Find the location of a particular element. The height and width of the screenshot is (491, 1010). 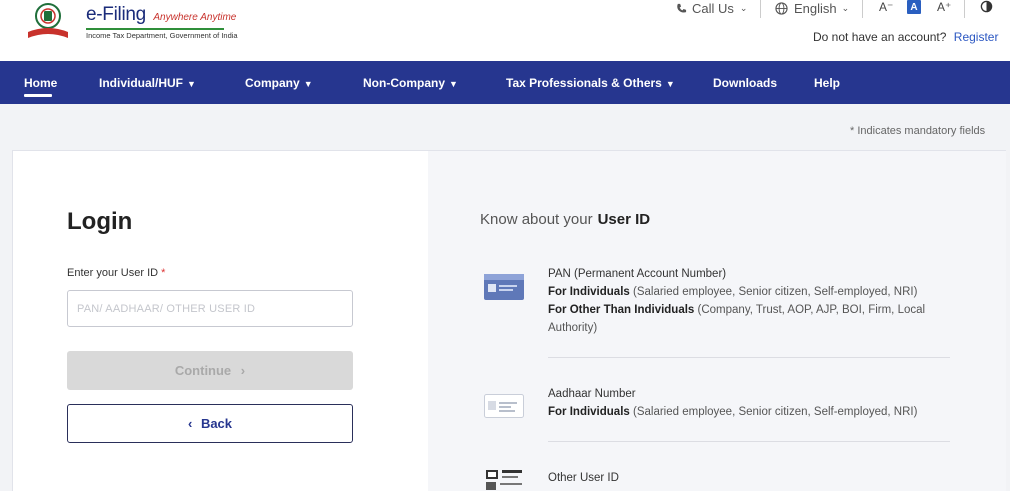

nav-individual-huf-label: Individual/HUF is located at coordinates (141, 83).